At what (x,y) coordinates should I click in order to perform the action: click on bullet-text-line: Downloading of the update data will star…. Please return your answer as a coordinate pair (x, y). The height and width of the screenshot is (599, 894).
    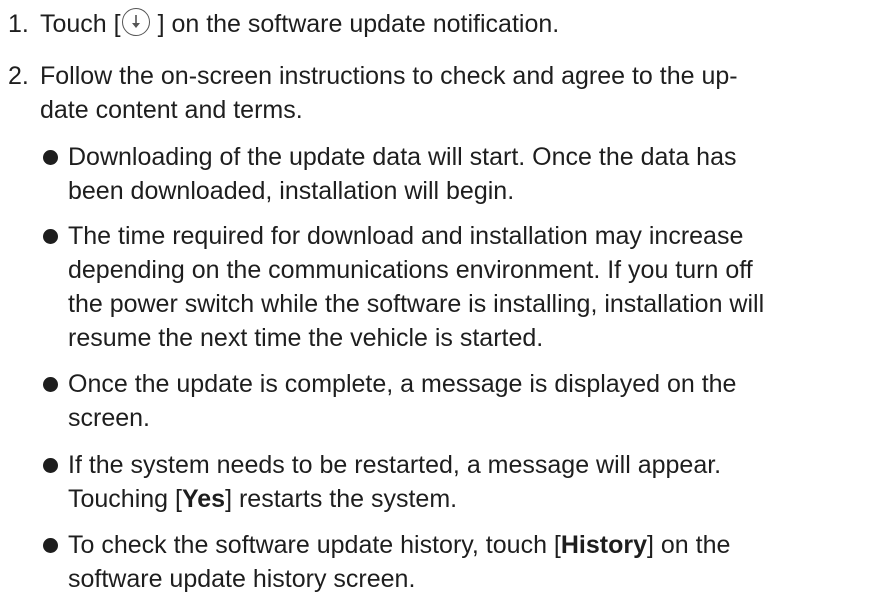
    Looking at the image, I should click on (402, 157).